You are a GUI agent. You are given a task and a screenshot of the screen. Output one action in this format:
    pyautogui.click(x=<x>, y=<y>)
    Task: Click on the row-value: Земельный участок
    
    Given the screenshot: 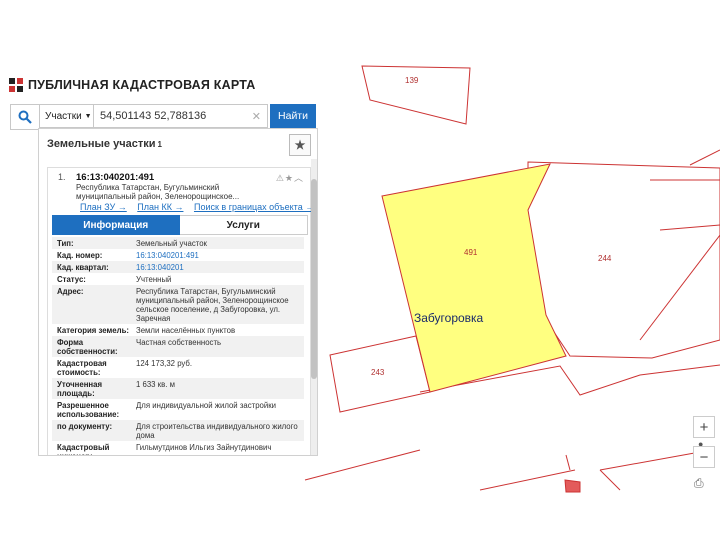 What is the action you would take?
    pyautogui.click(x=171, y=243)
    